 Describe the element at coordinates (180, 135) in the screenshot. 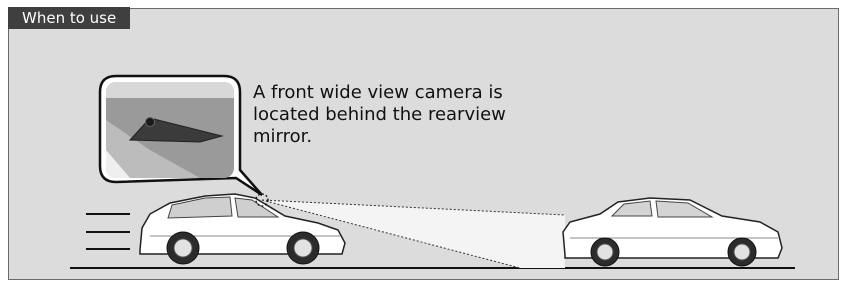

I see `magnified-view-callout` at that location.